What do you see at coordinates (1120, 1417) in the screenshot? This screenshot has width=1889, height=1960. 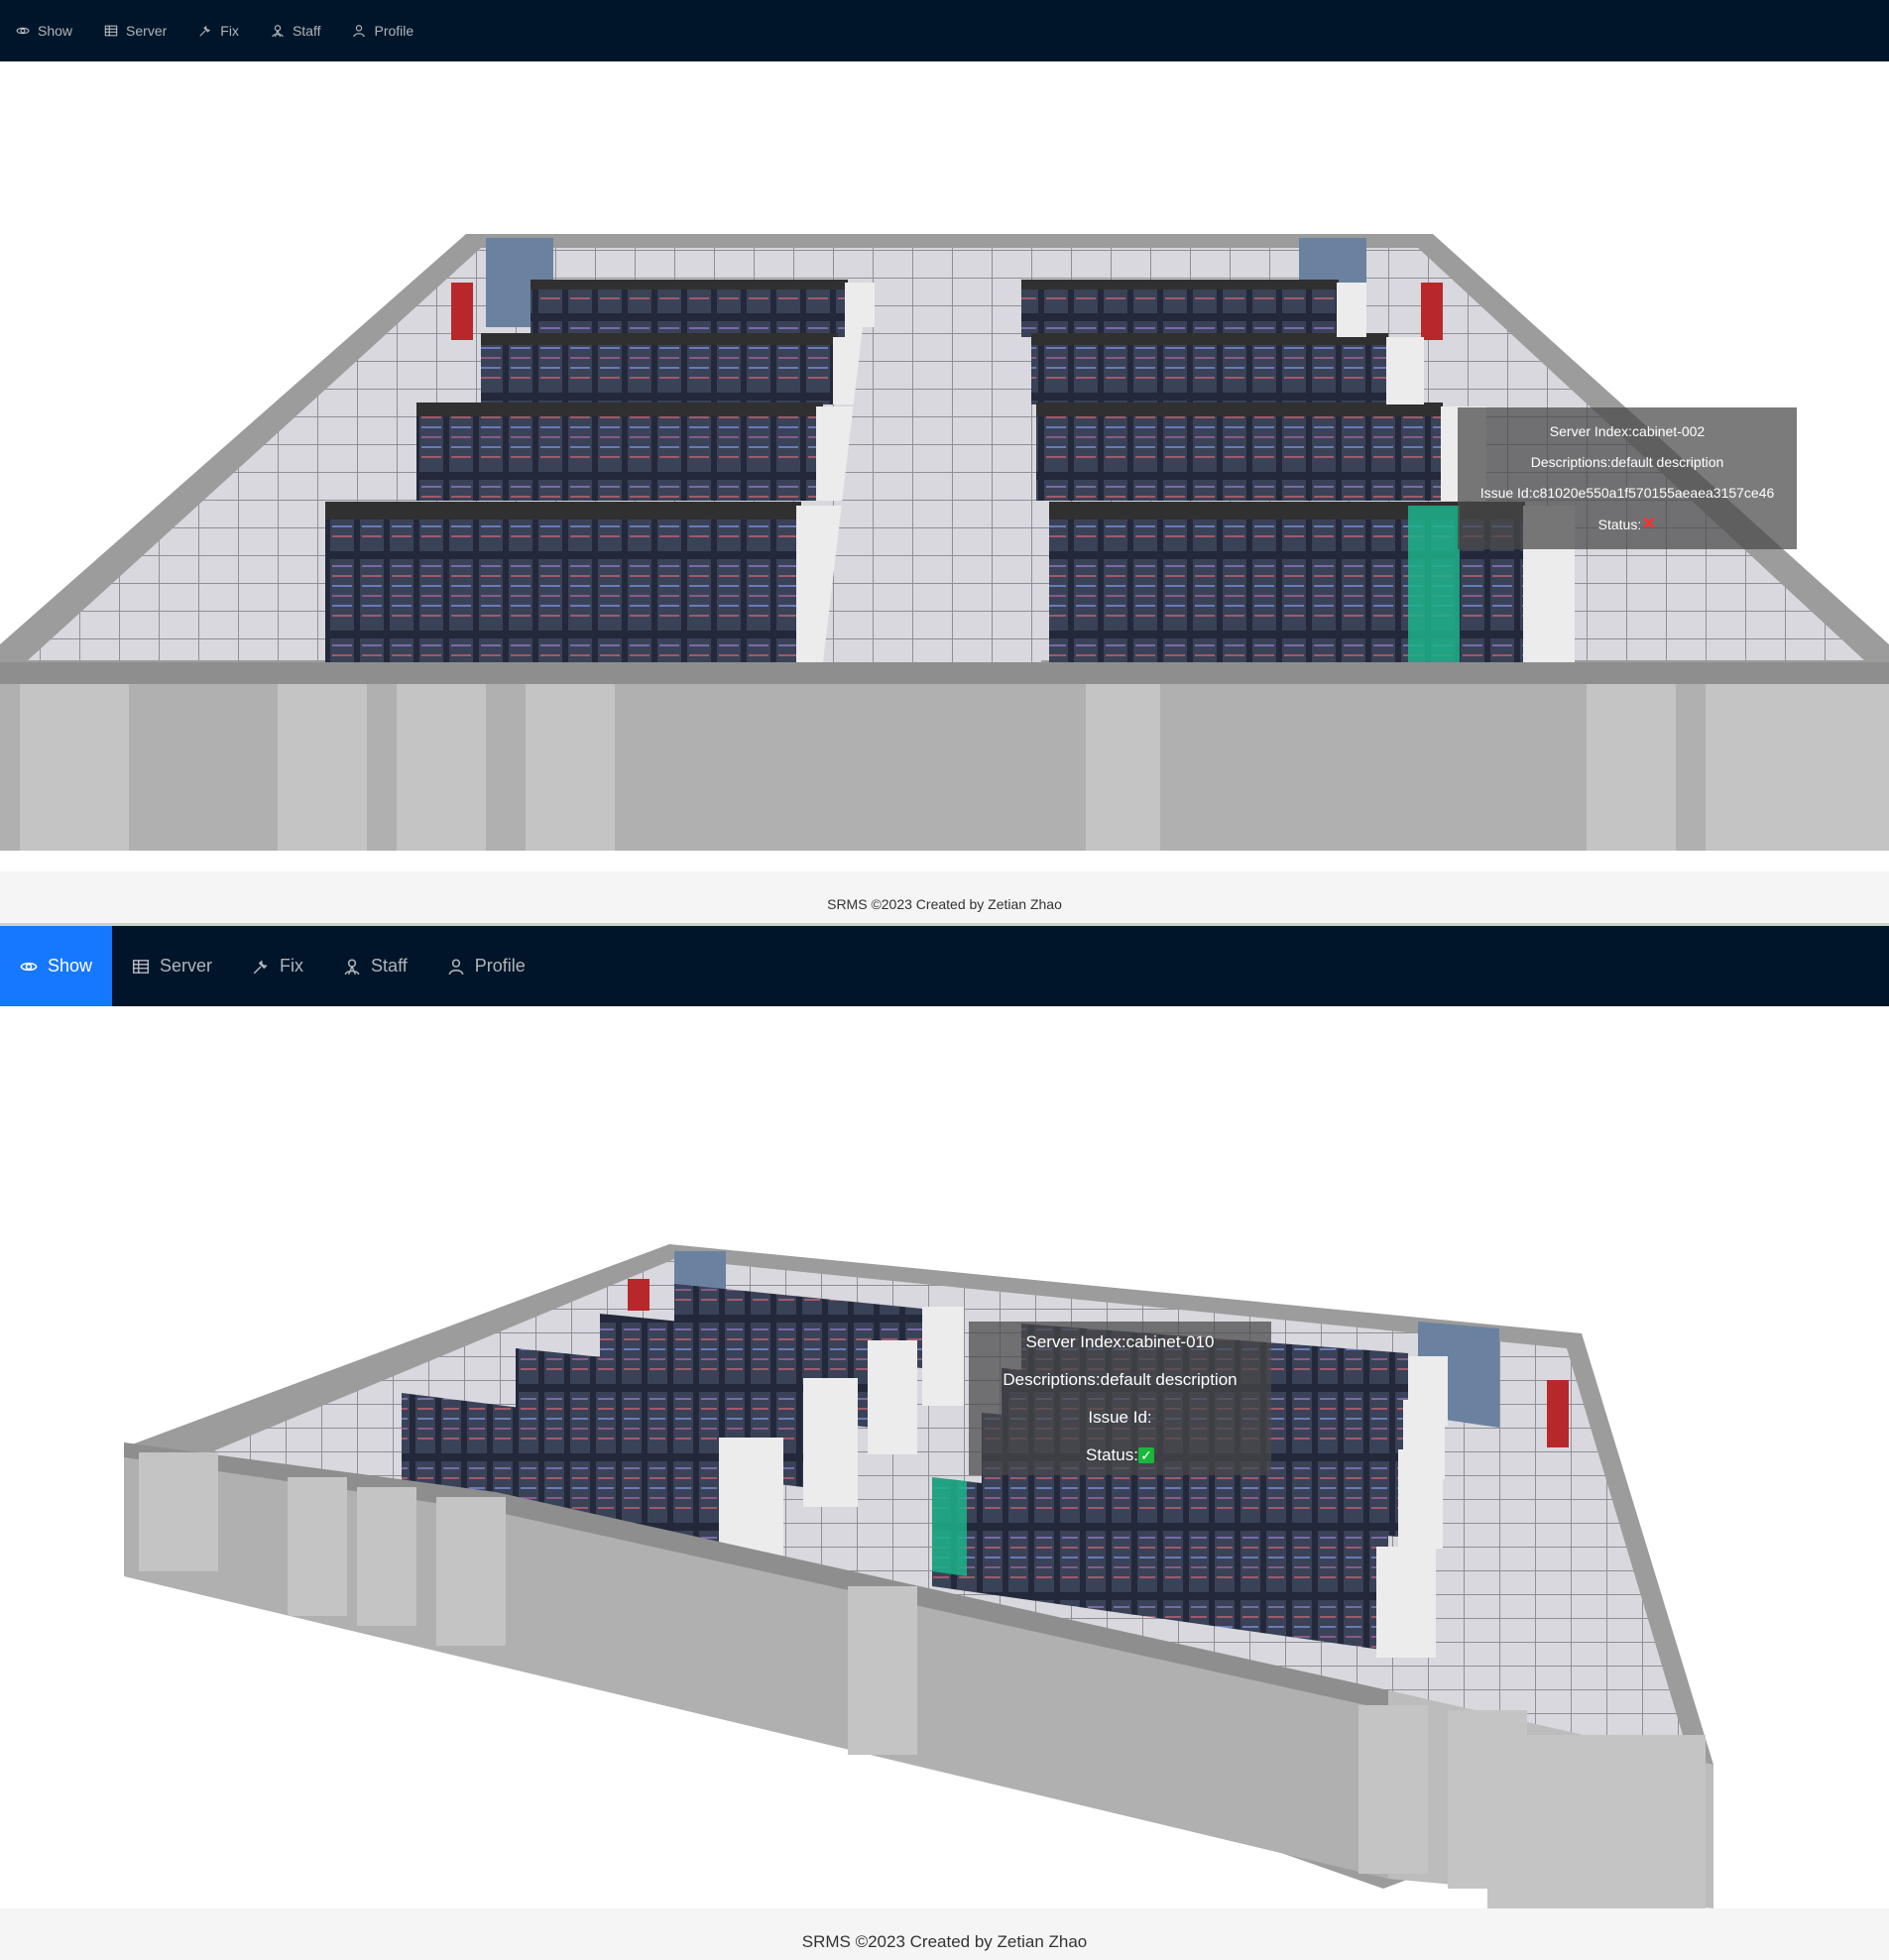 I see `tooltip-issue-id: Issue Id:` at bounding box center [1120, 1417].